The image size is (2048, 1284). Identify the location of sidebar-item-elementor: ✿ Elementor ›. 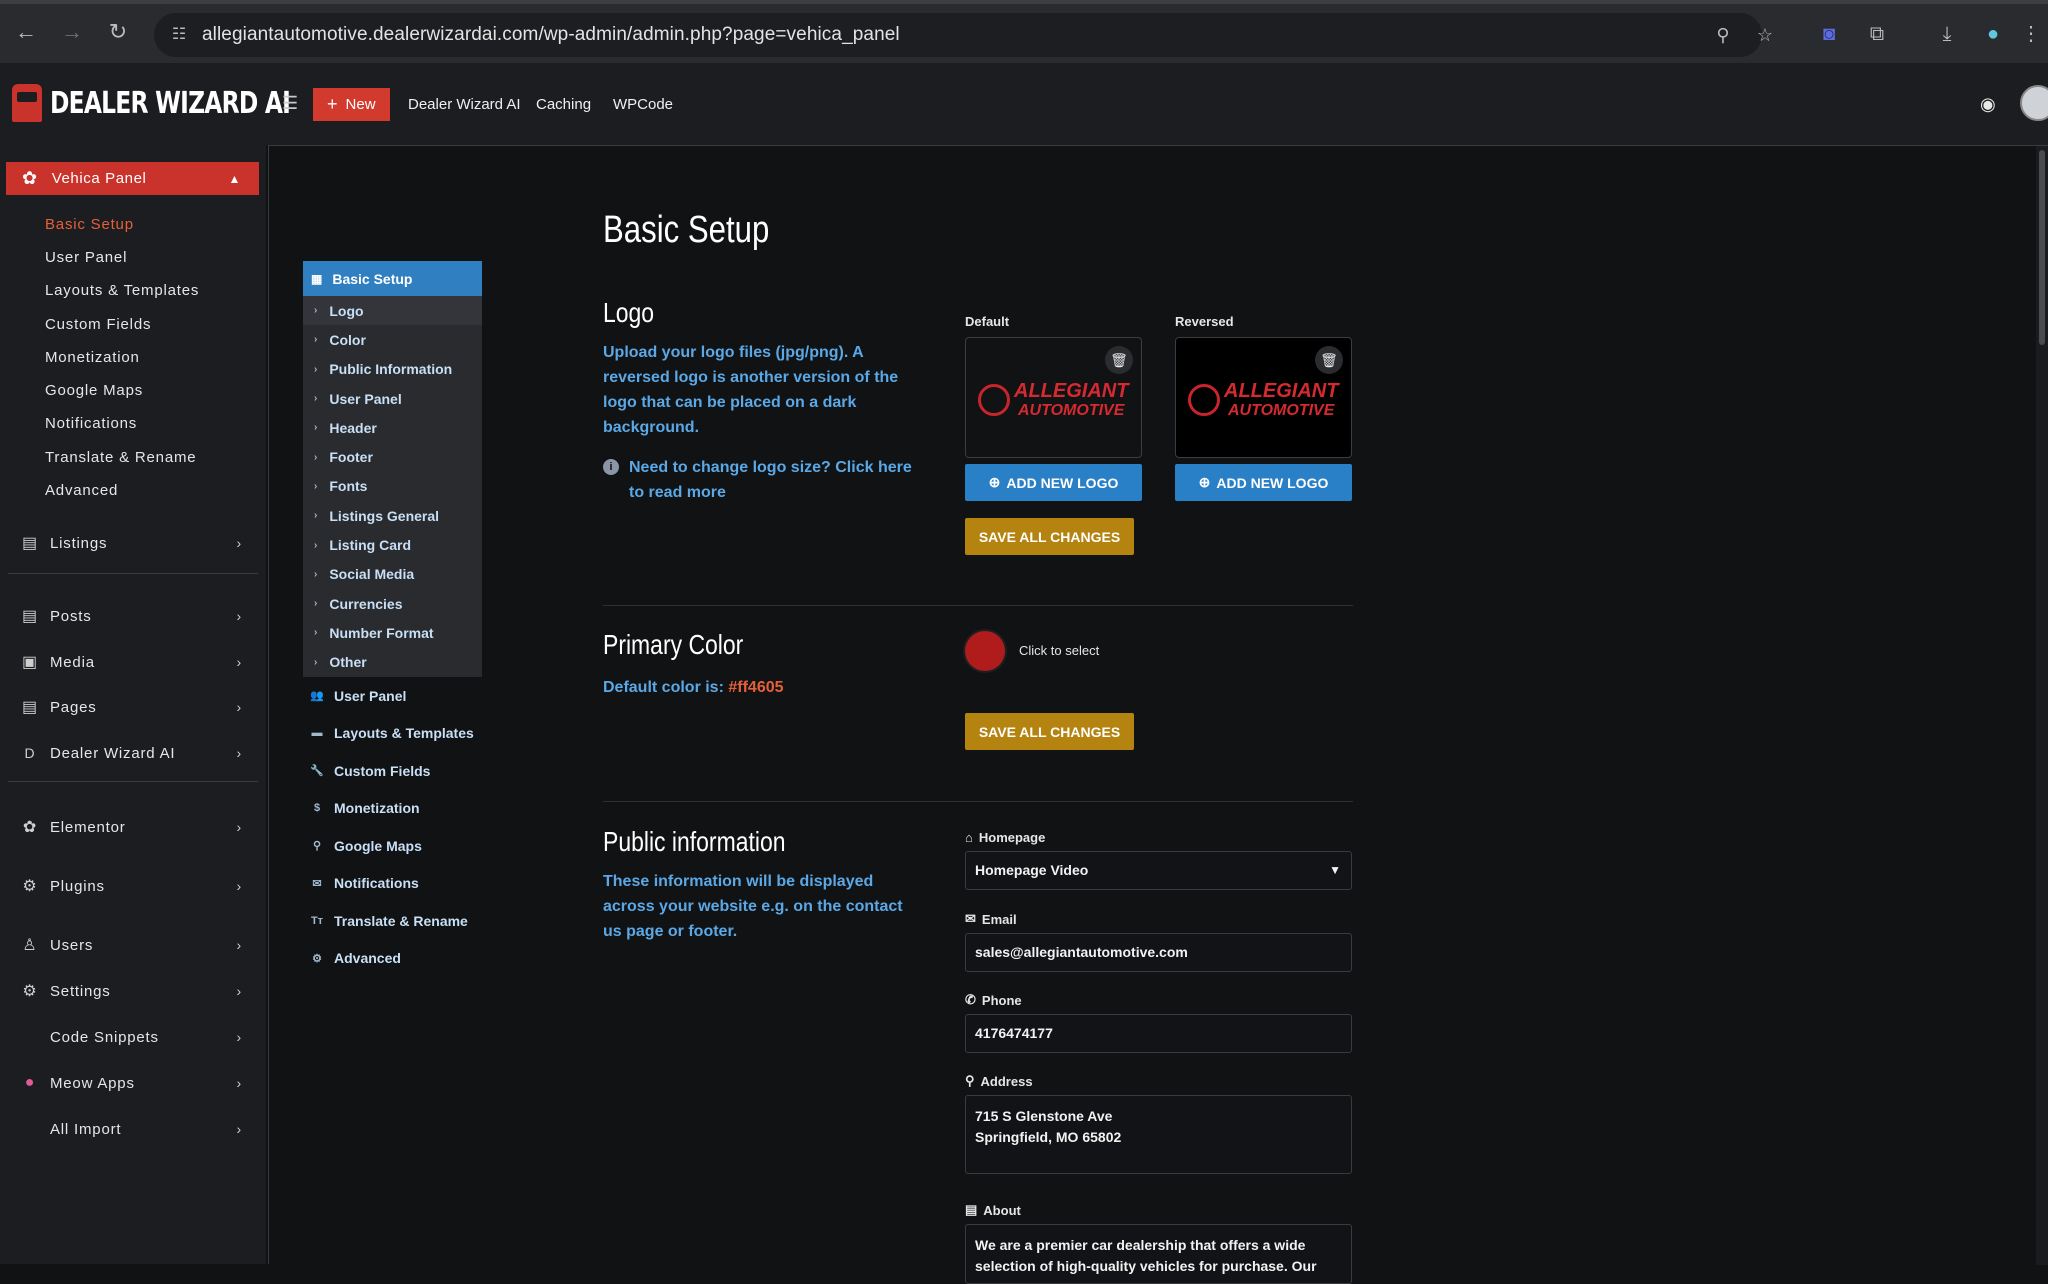
(133, 827).